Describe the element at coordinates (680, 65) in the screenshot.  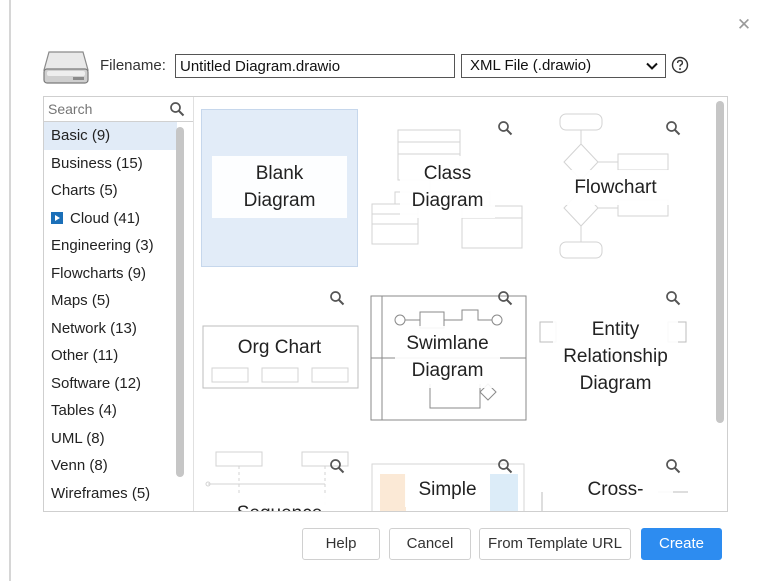
I see `help-icon` at that location.